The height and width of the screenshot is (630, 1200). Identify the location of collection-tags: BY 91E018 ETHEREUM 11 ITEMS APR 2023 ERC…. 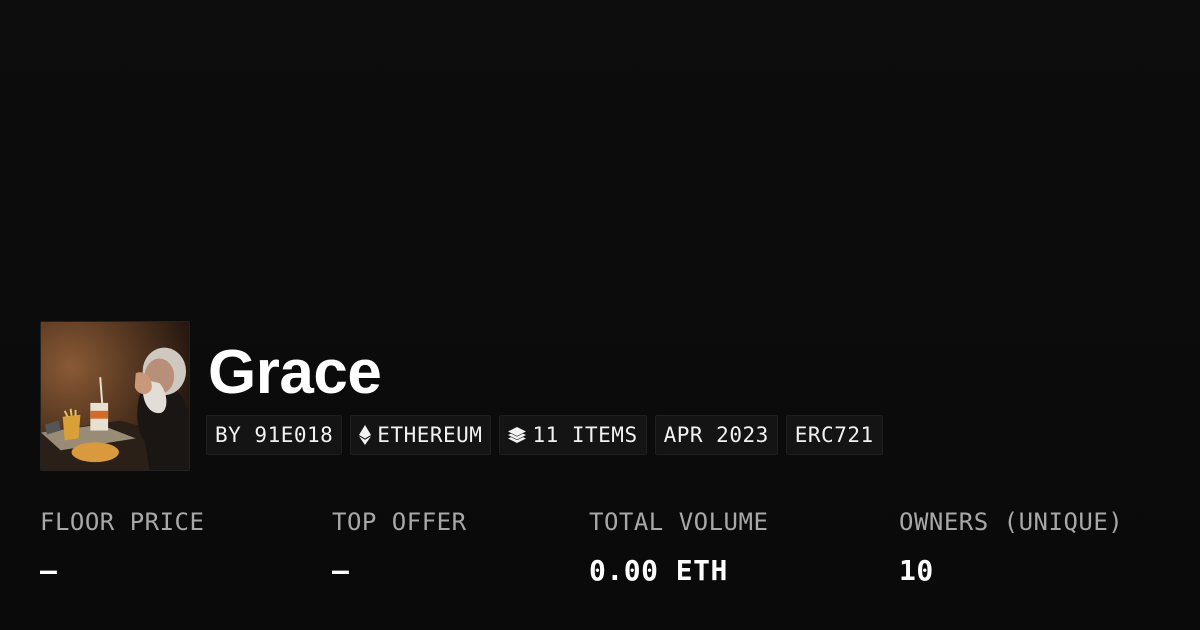
(544, 435).